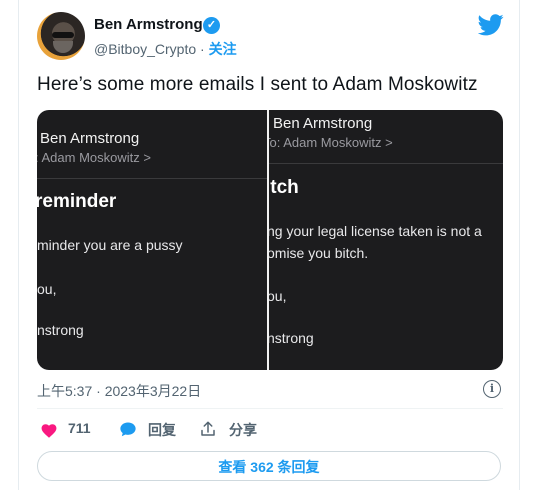  Describe the element at coordinates (49, 430) in the screenshot. I see `heart-icon` at that location.